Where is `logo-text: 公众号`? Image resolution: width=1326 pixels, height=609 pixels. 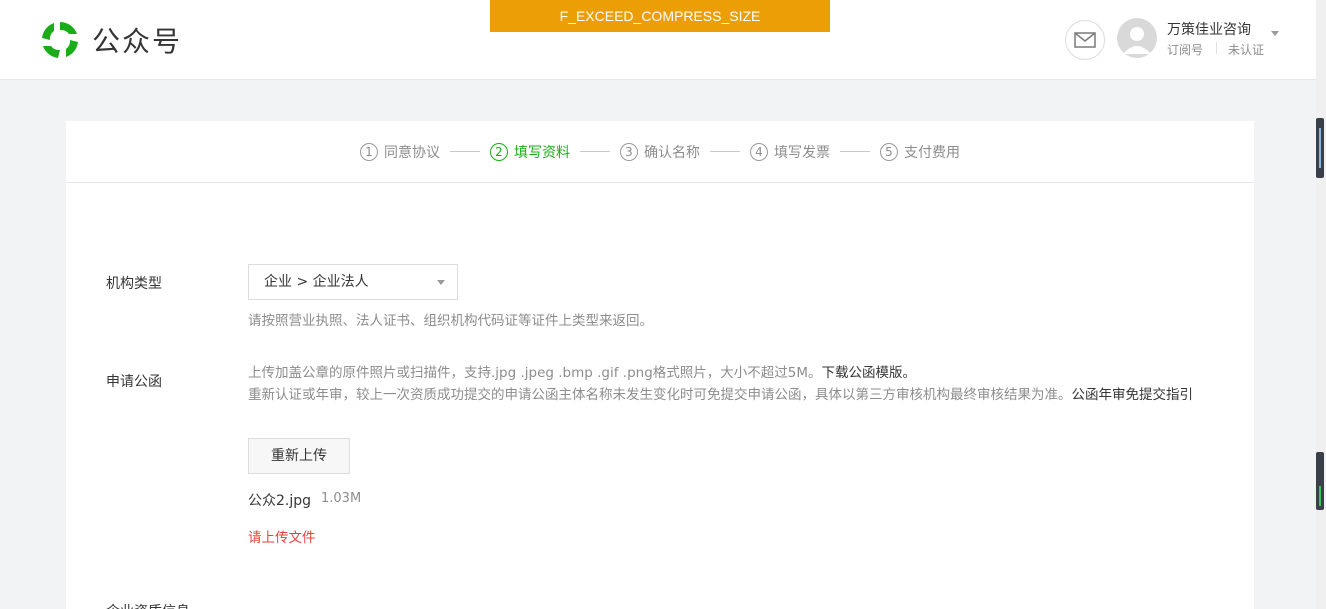
logo-text: 公众号 is located at coordinates (137, 41).